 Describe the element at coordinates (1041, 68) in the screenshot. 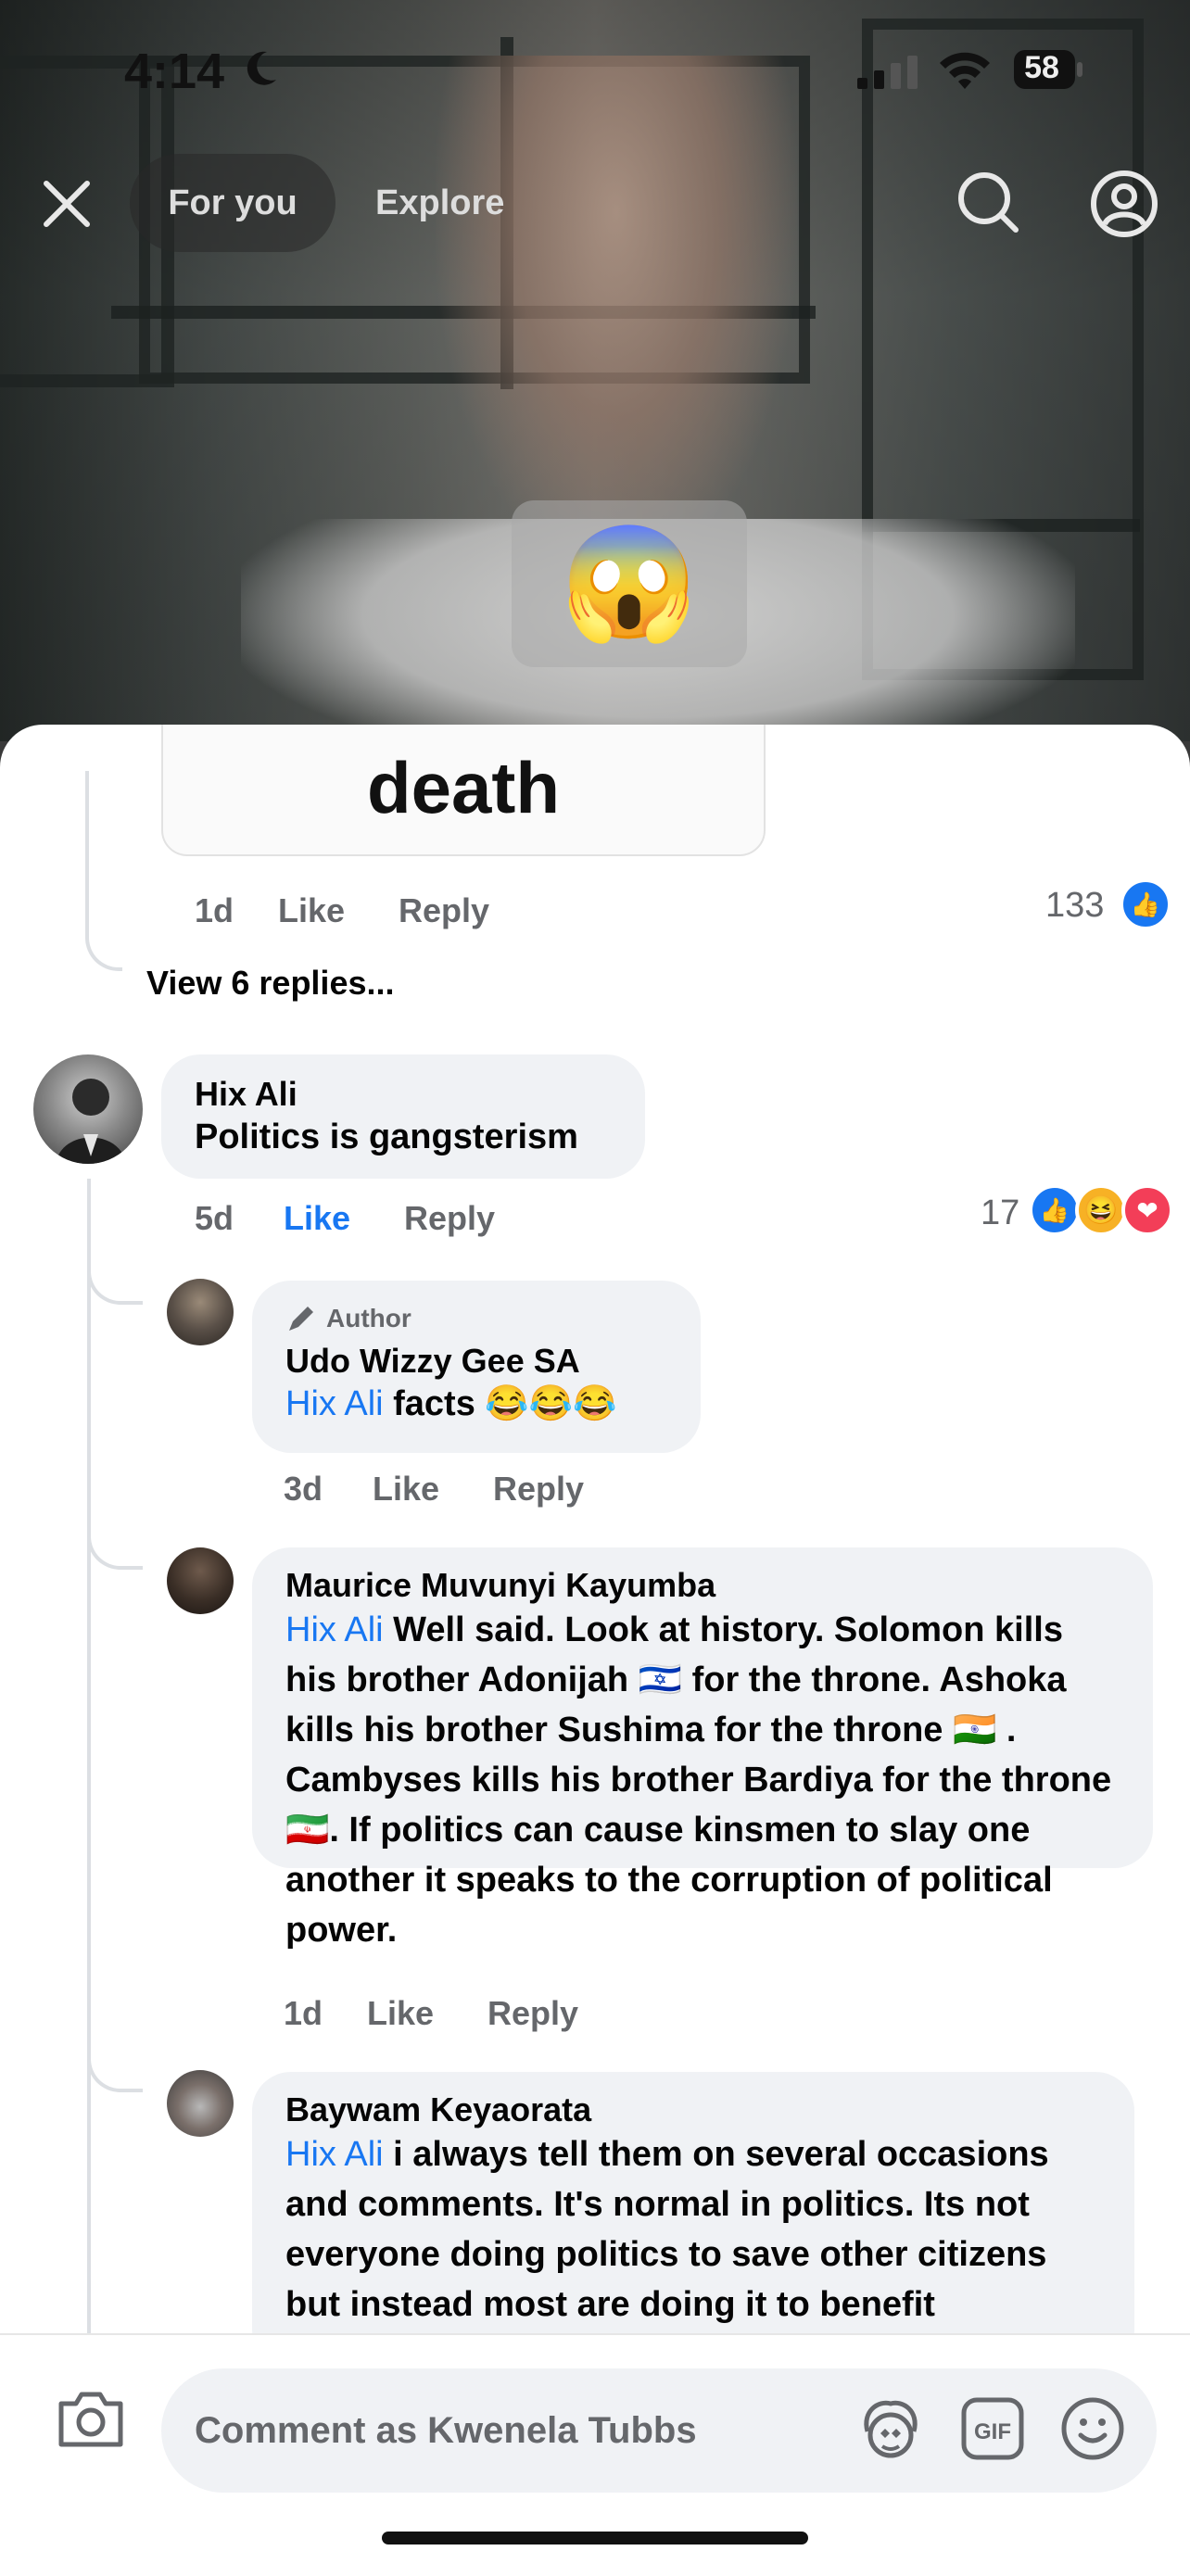

I see `battery-percentage: 58` at that location.